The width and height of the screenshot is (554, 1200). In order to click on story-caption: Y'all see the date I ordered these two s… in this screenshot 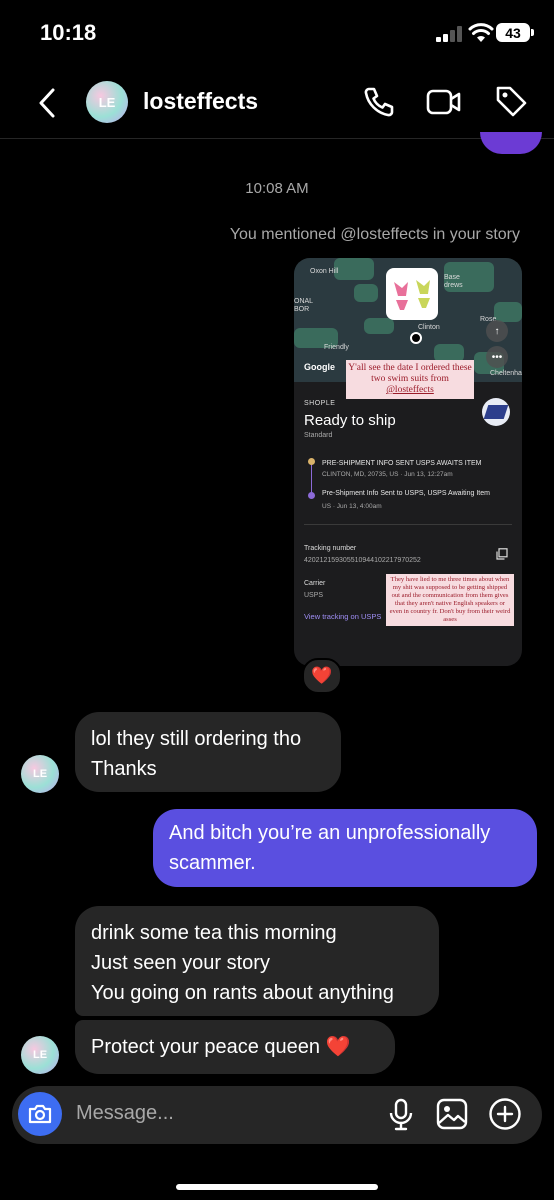, I will do `click(410, 373)`.